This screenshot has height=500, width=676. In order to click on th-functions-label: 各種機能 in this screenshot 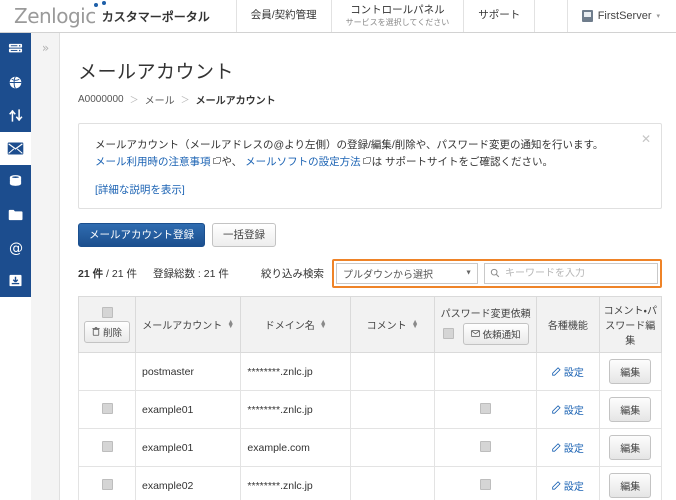, I will do `click(567, 327)`.